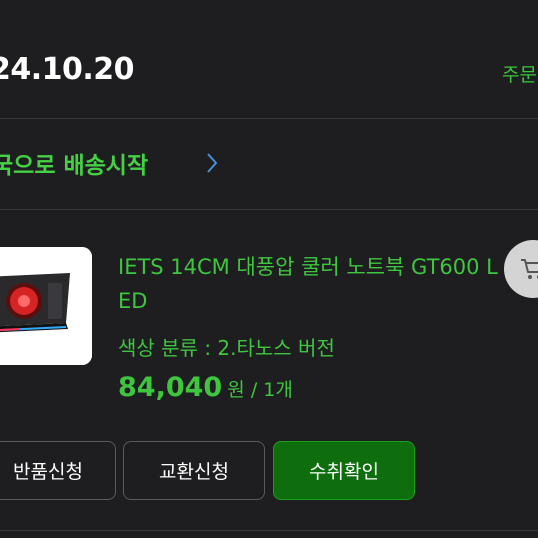 This screenshot has height=538, width=538. Describe the element at coordinates (226, 348) in the screenshot. I see `product-option: 색상 분류 : 2.타노스 버전` at that location.